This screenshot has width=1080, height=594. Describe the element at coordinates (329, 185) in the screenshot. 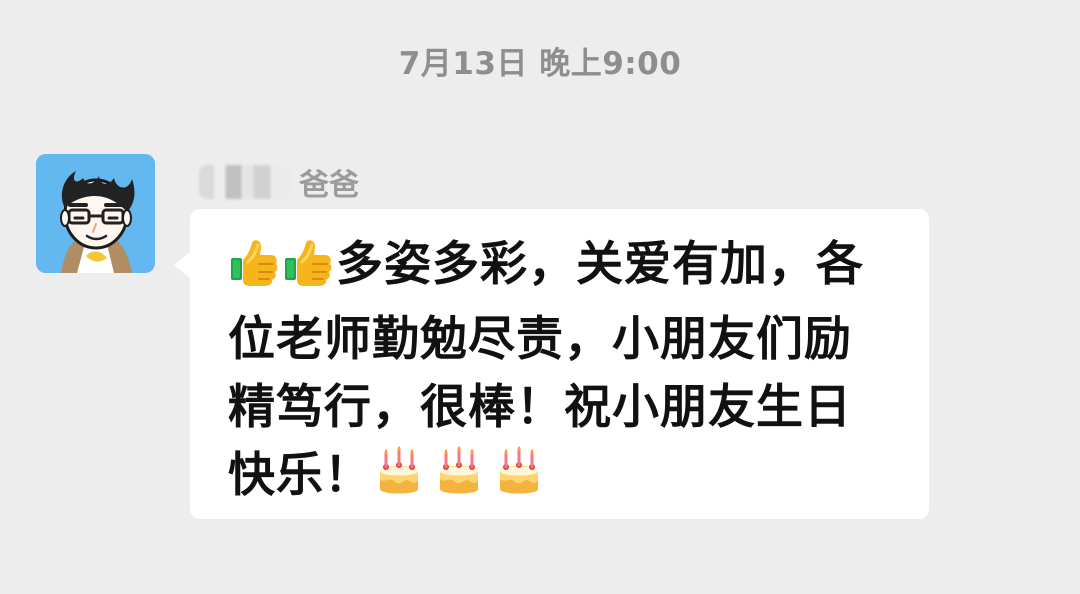

I see `sender-name-text: 爸爸` at that location.